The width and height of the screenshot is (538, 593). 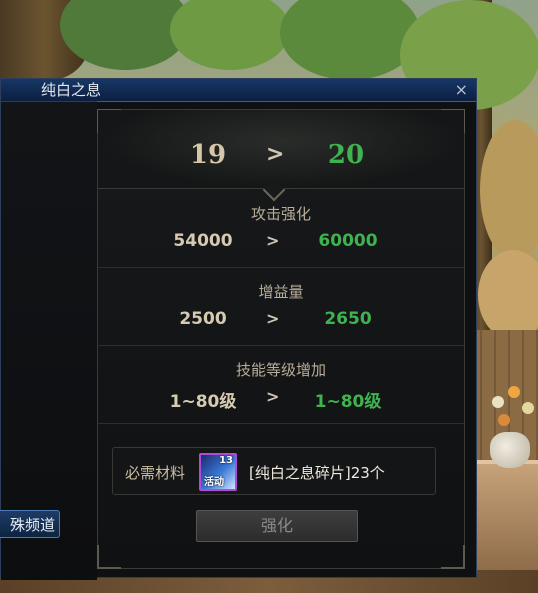 I want to click on wooden-table, so click(x=503, y=517).